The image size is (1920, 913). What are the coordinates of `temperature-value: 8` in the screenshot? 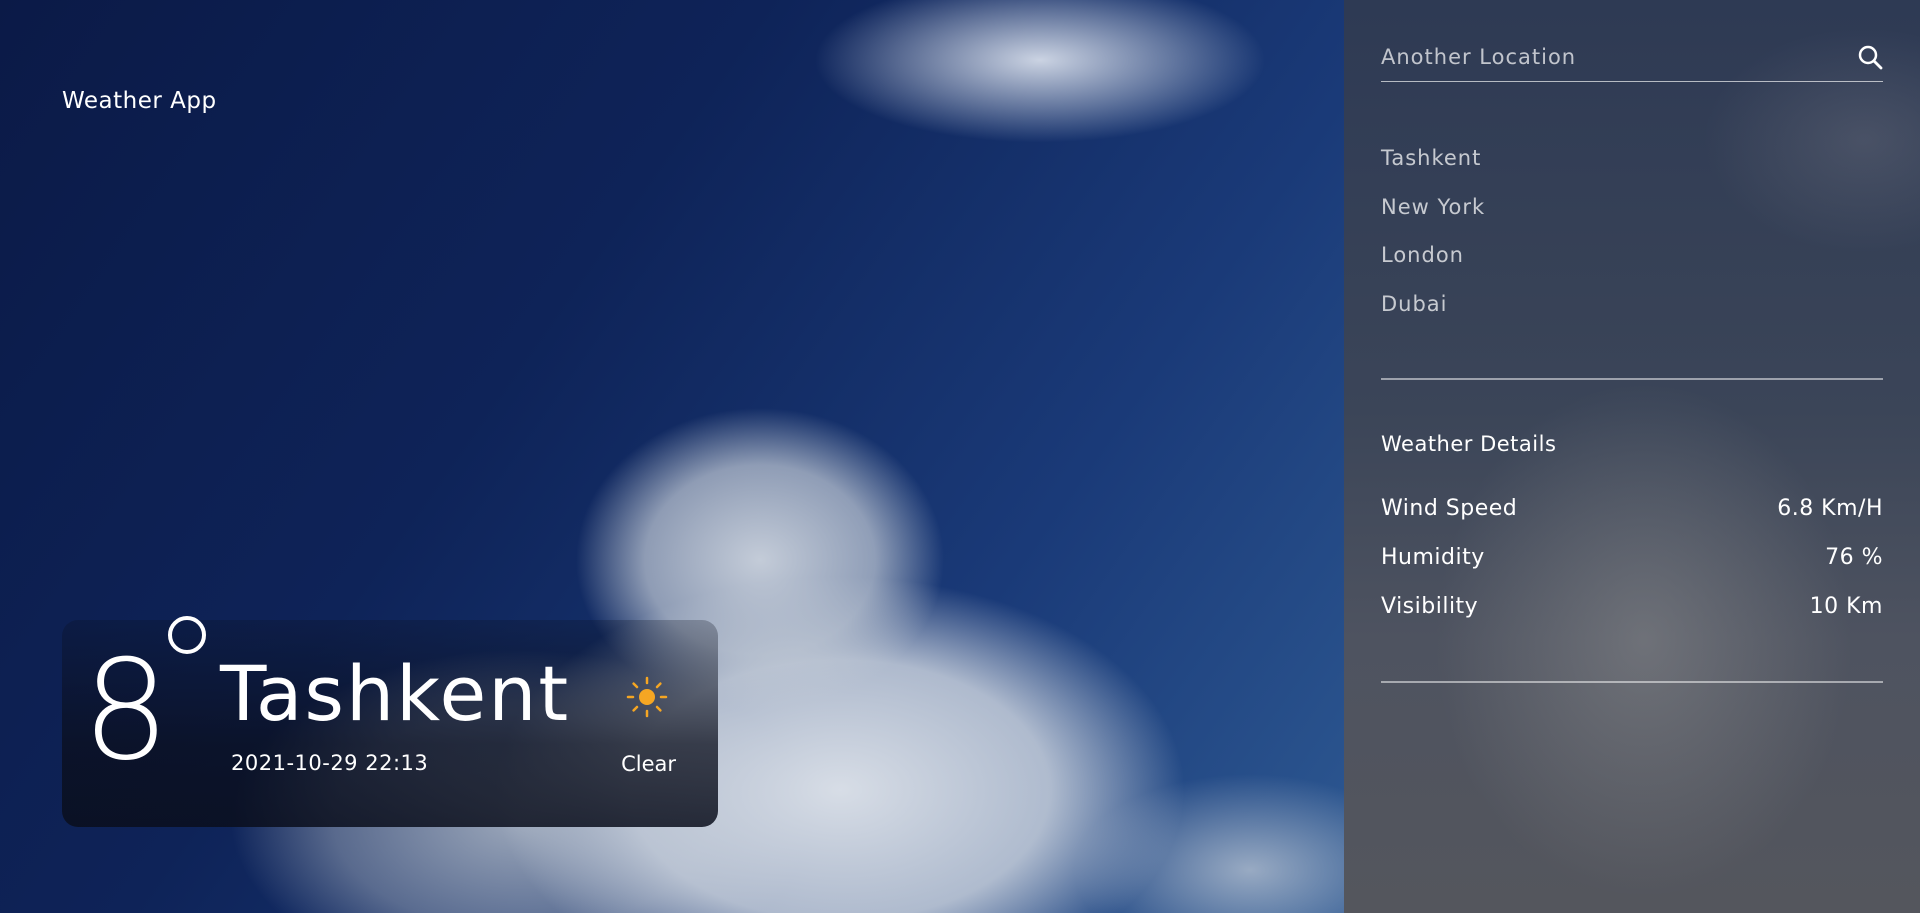 It's located at (126, 710).